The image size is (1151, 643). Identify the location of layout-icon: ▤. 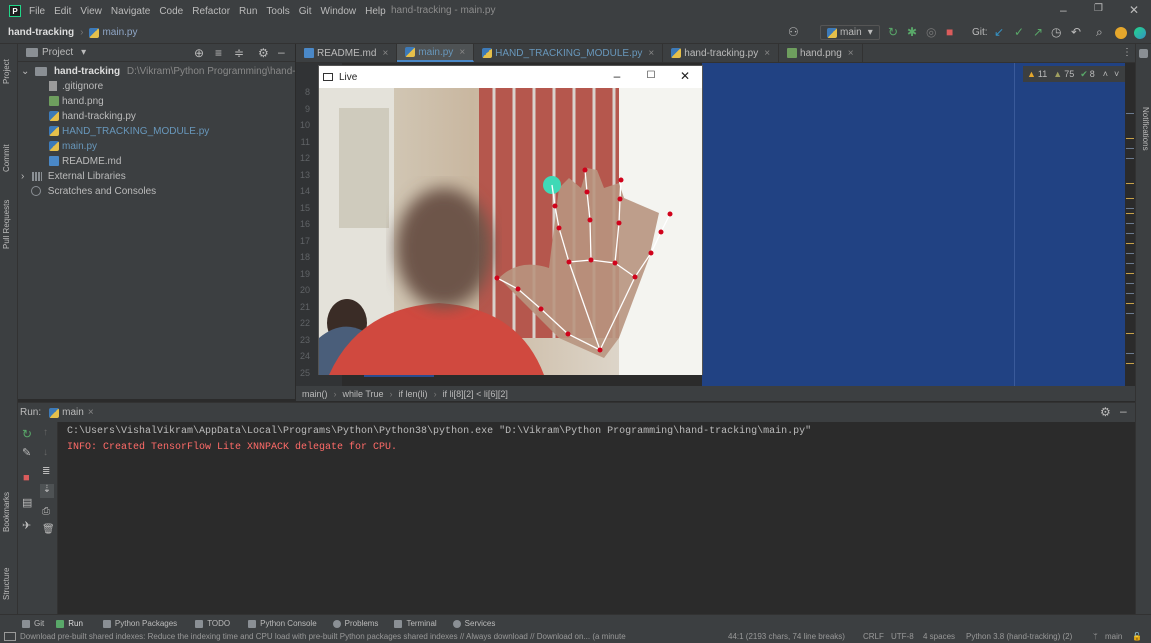
(27, 502).